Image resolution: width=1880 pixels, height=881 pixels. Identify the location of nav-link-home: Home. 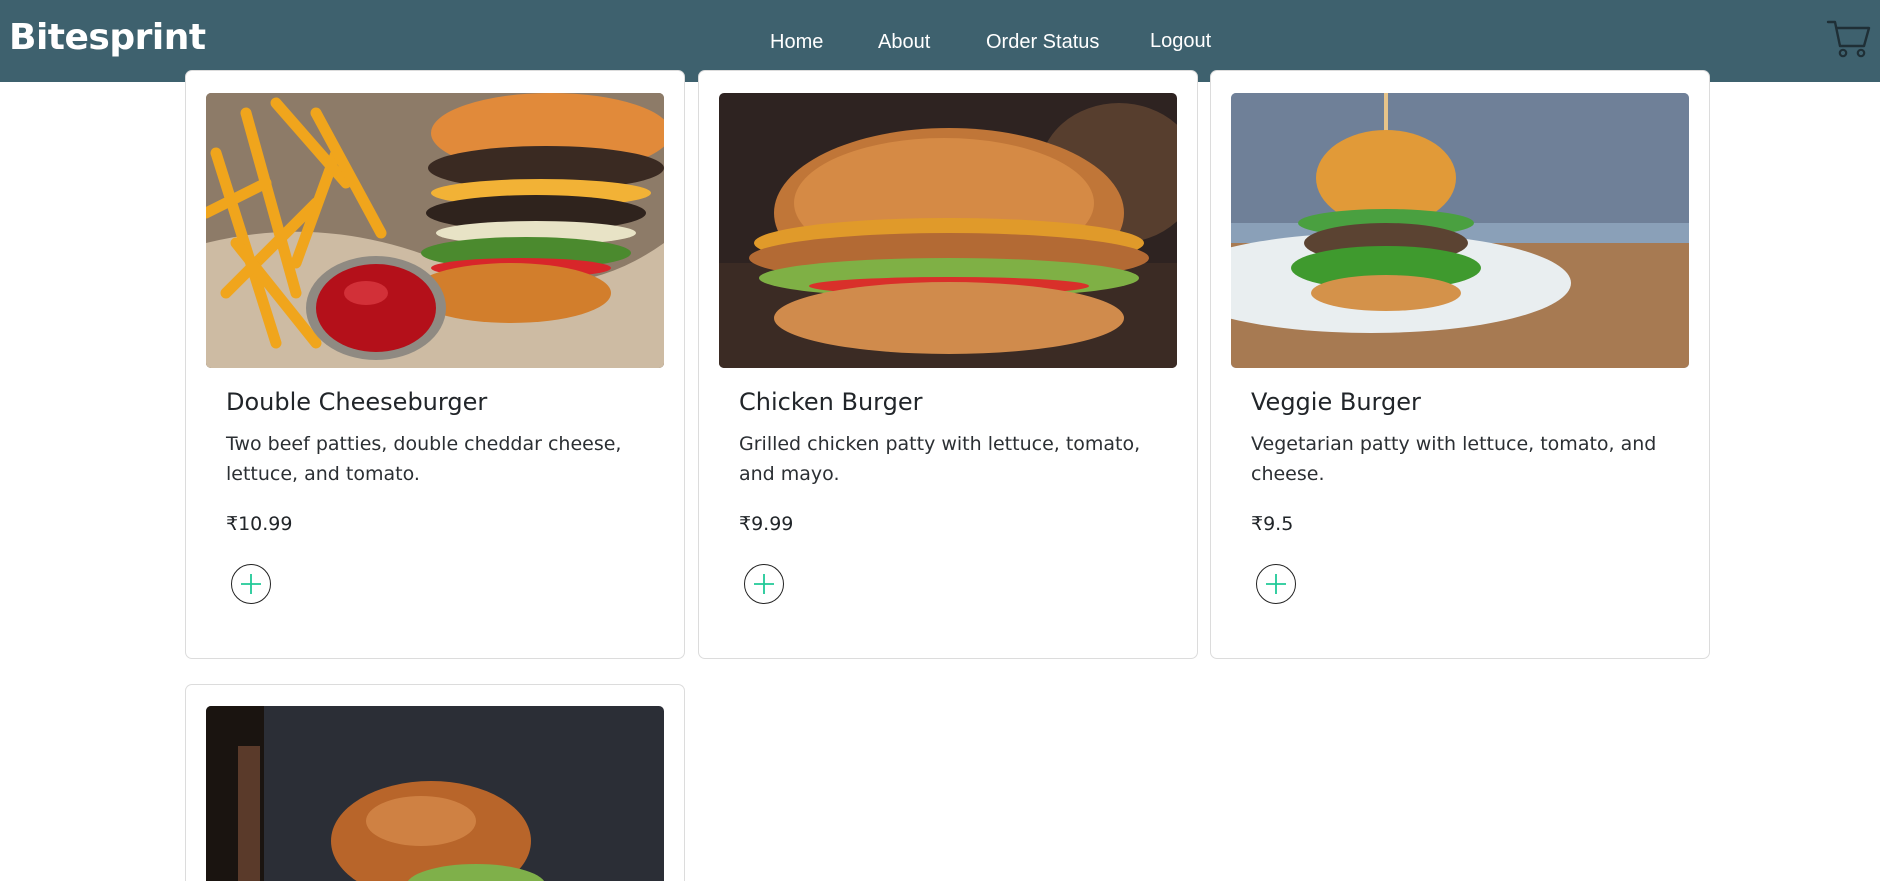
(796, 42).